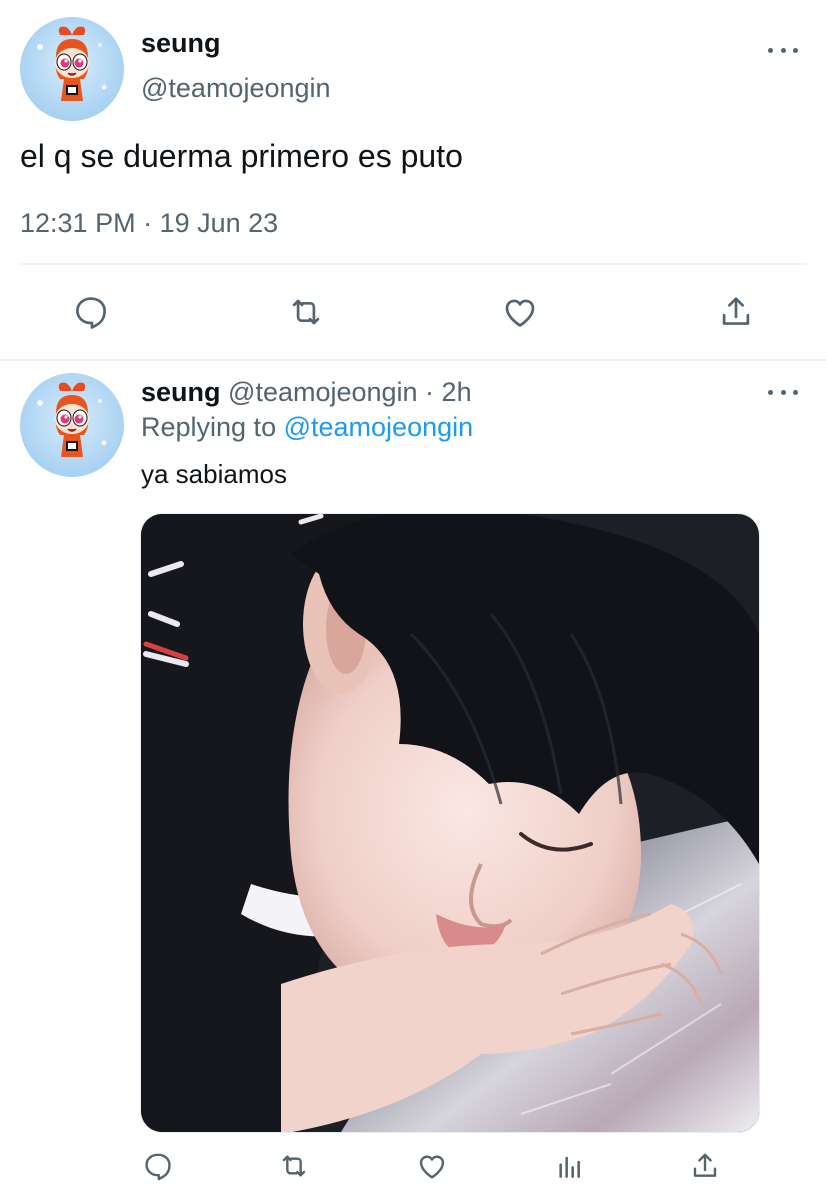 This screenshot has width=826, height=1200. Describe the element at coordinates (241, 156) in the screenshot. I see `tweet-text: el q se duerma primero es puto` at that location.